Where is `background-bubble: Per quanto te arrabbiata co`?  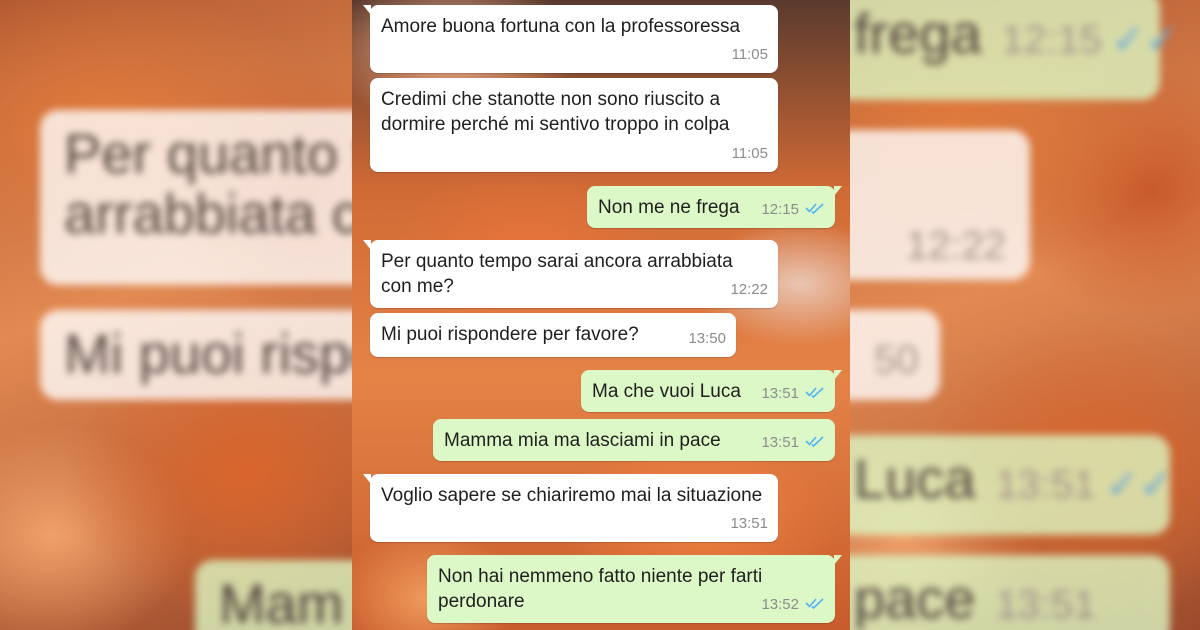
background-bubble: Per quanto te arrabbiata co is located at coordinates (196, 197).